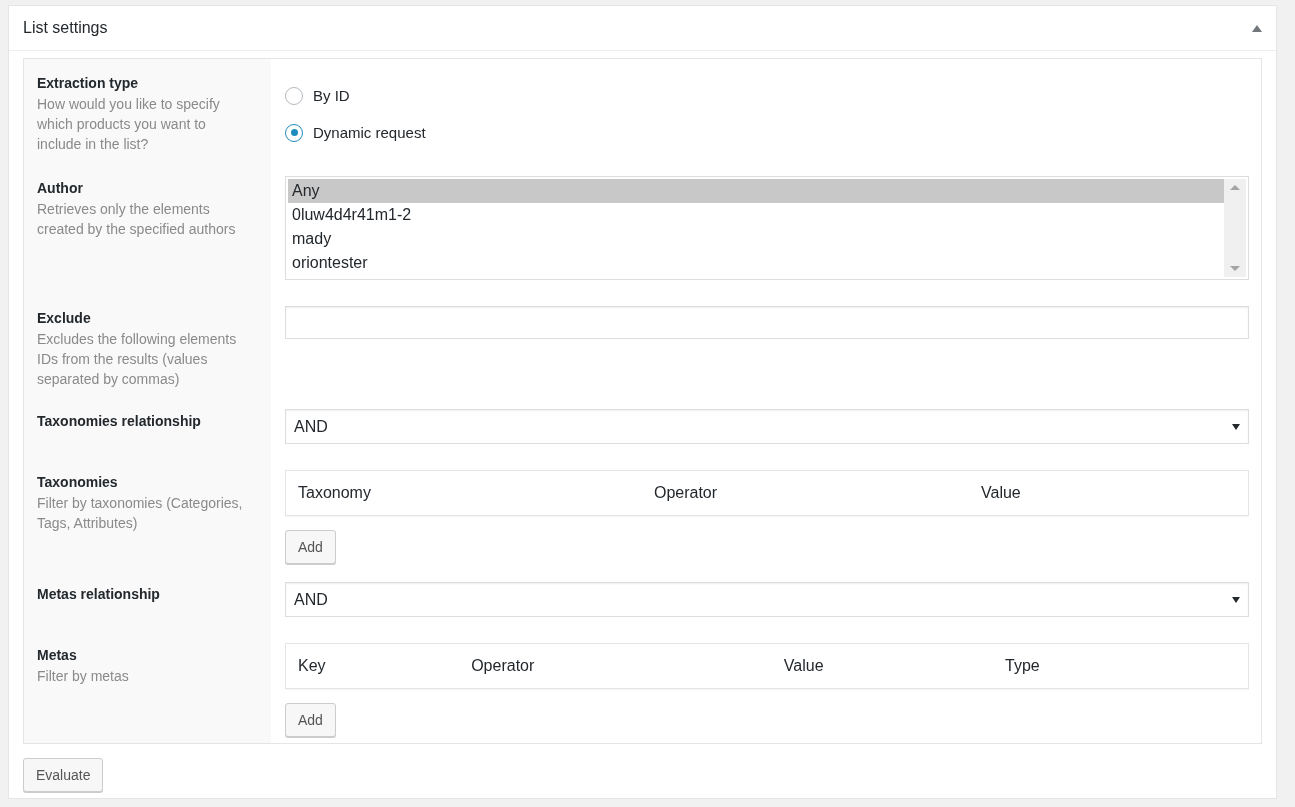 The height and width of the screenshot is (807, 1295). Describe the element at coordinates (334, 493) in the screenshot. I see `column-header: Taxonomy` at that location.